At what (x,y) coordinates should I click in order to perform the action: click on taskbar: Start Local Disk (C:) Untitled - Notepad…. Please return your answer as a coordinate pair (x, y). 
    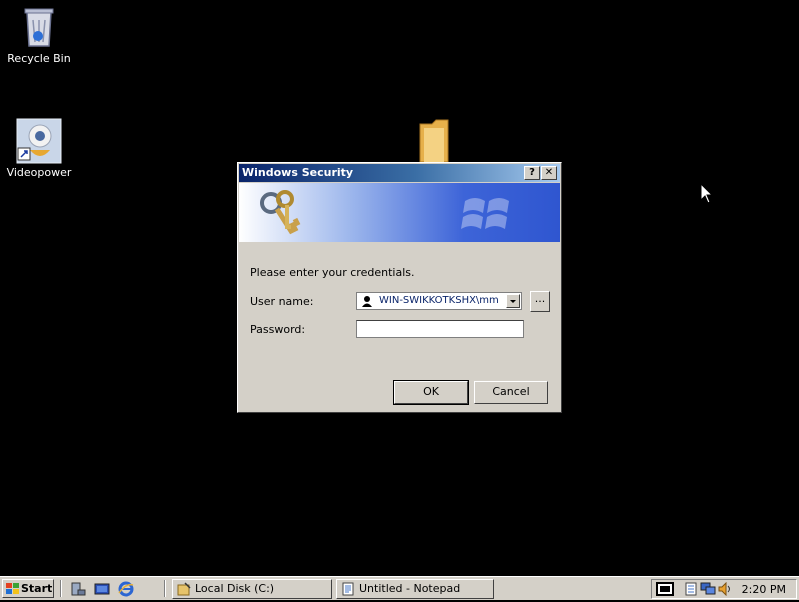
    Looking at the image, I should click on (399, 588).